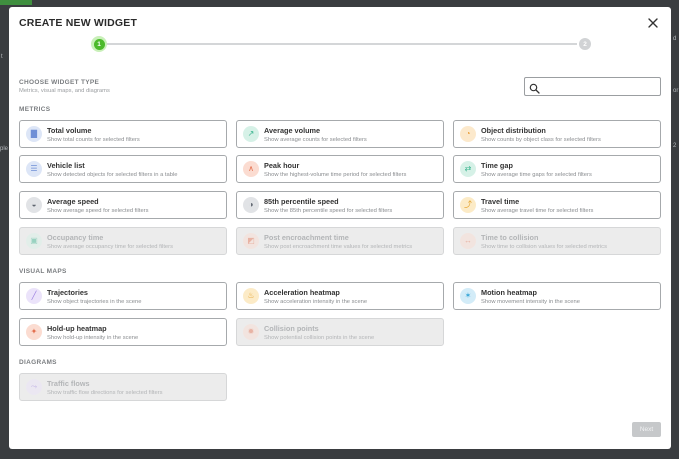 The height and width of the screenshot is (459, 679). What do you see at coordinates (4, 149) in the screenshot?
I see `background-text: ple` at bounding box center [4, 149].